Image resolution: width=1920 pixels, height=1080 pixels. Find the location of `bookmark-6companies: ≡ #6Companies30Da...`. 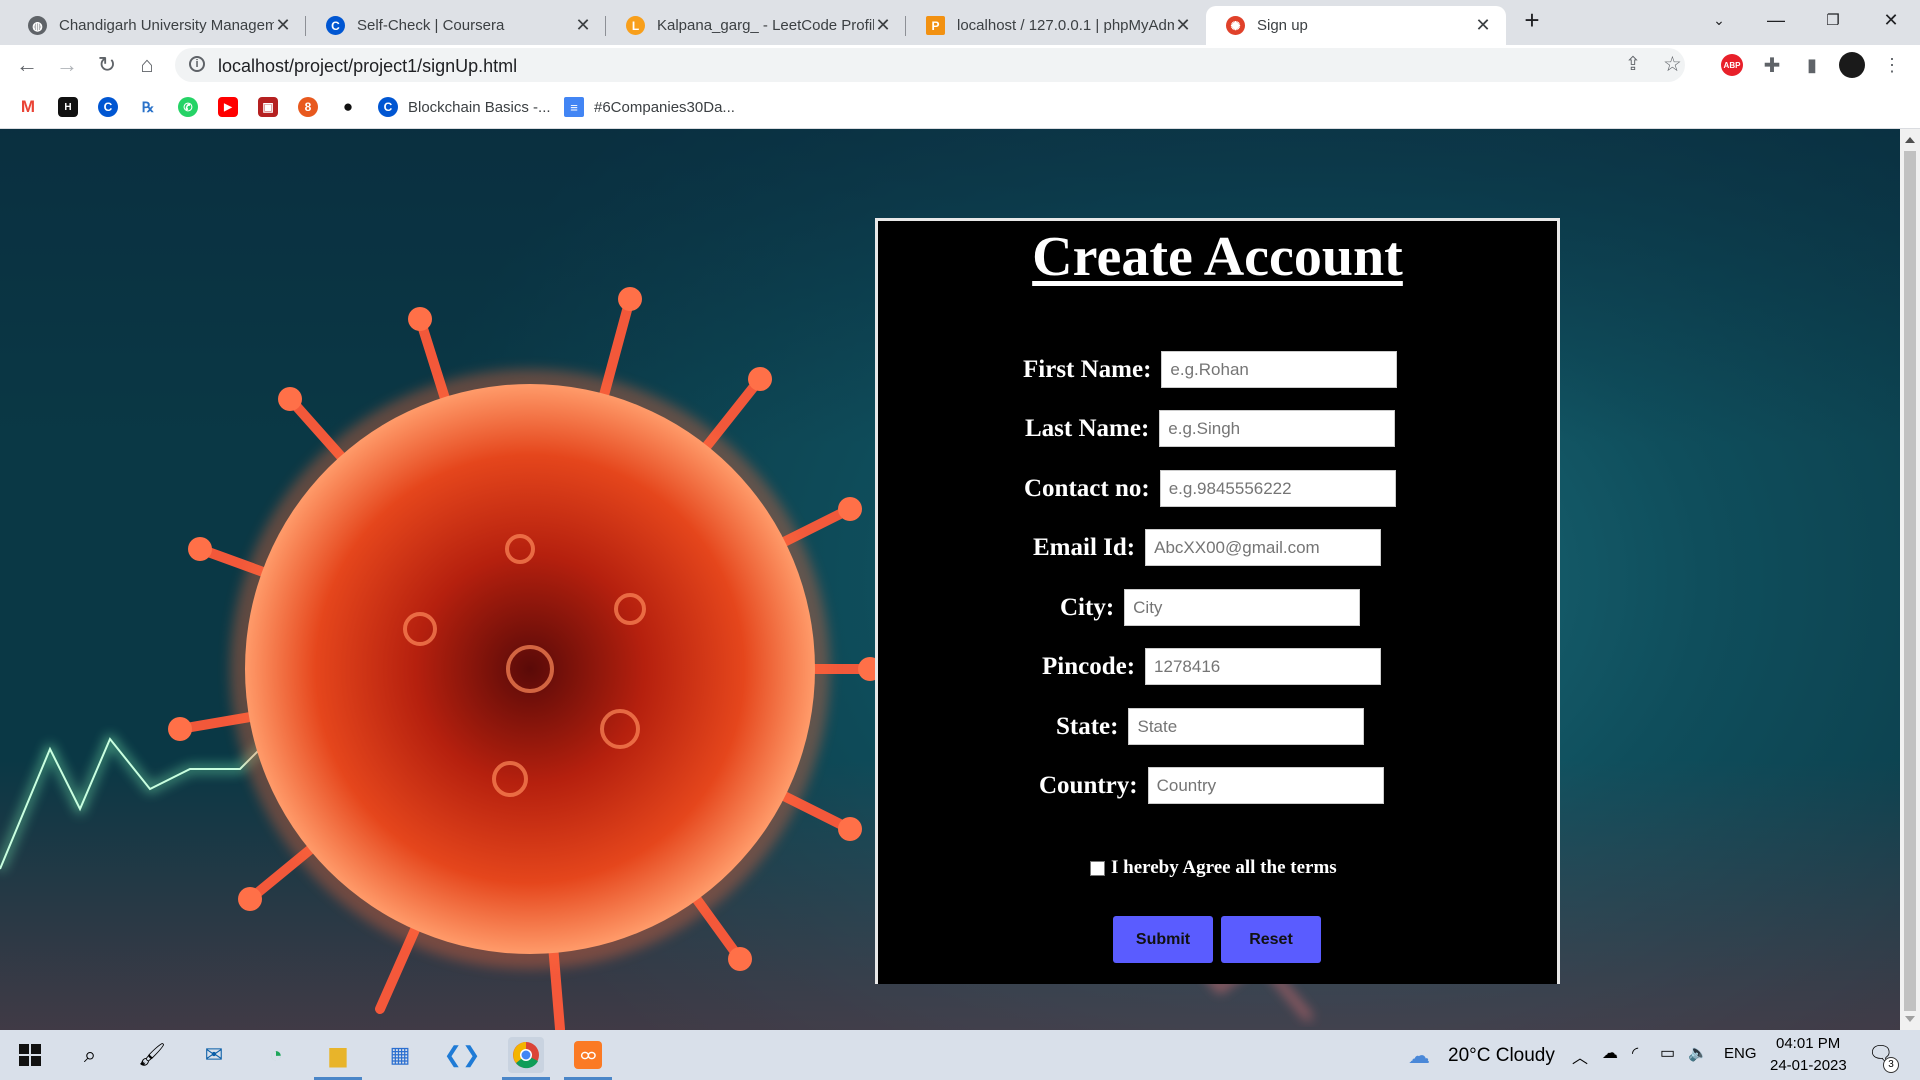

bookmark-6companies: ≡ #6Companies30Da... is located at coordinates (649, 107).